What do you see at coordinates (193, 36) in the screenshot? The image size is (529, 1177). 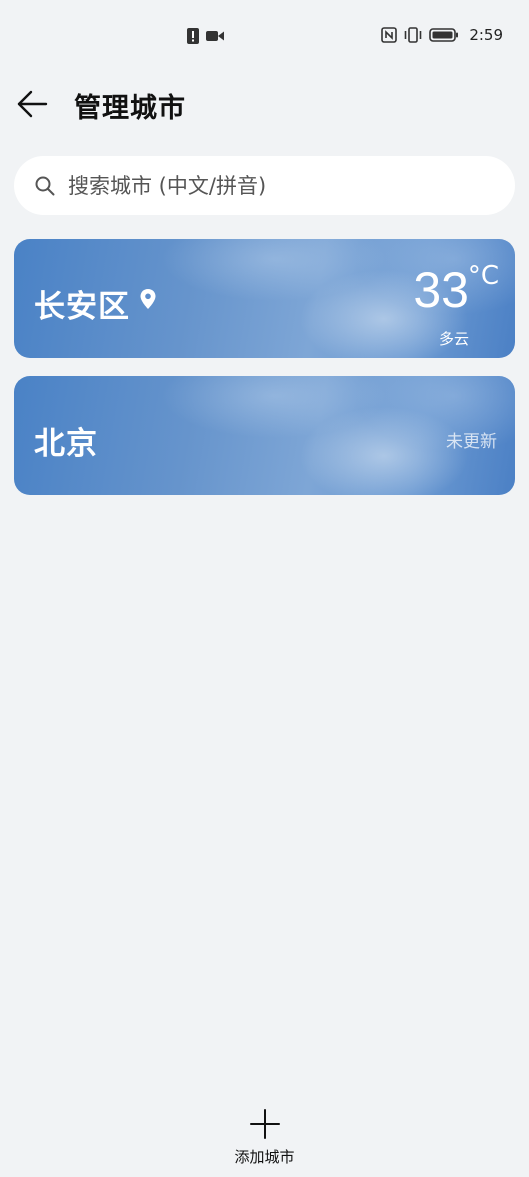 I see `alert-icon` at bounding box center [193, 36].